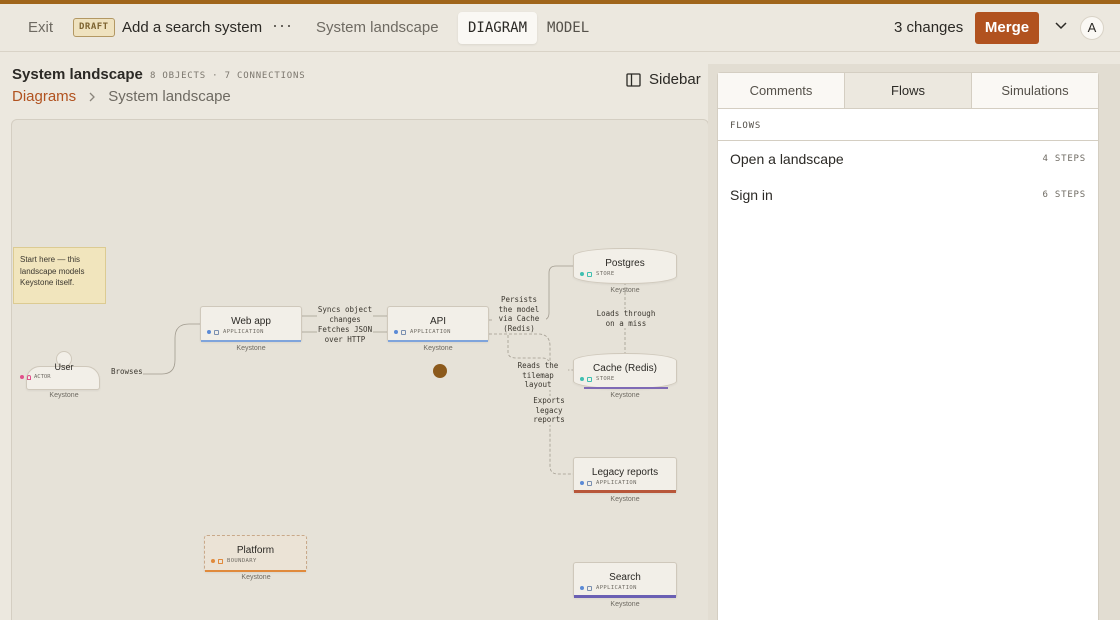 This screenshot has height=620, width=1120. I want to click on node-postgres: Postgres STORE, so click(625, 266).